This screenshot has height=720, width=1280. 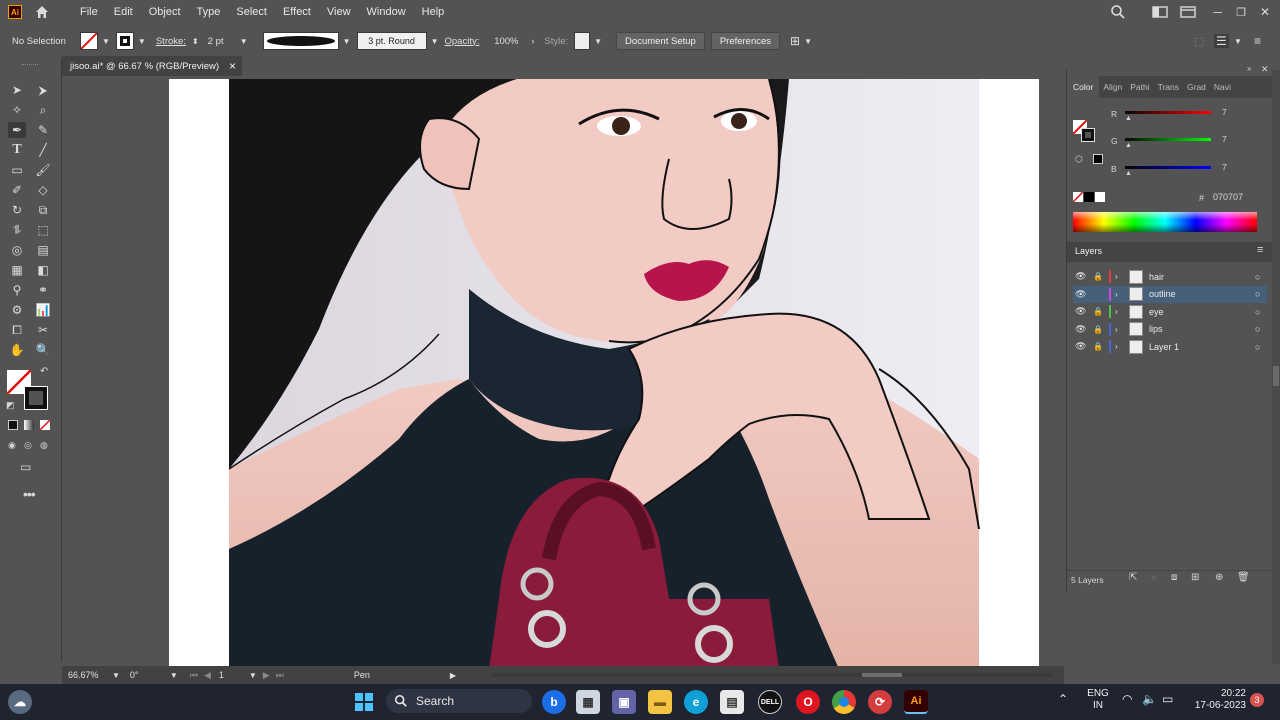 What do you see at coordinates (43, 290) in the screenshot?
I see `blend-tool-icon: ⚭` at bounding box center [43, 290].